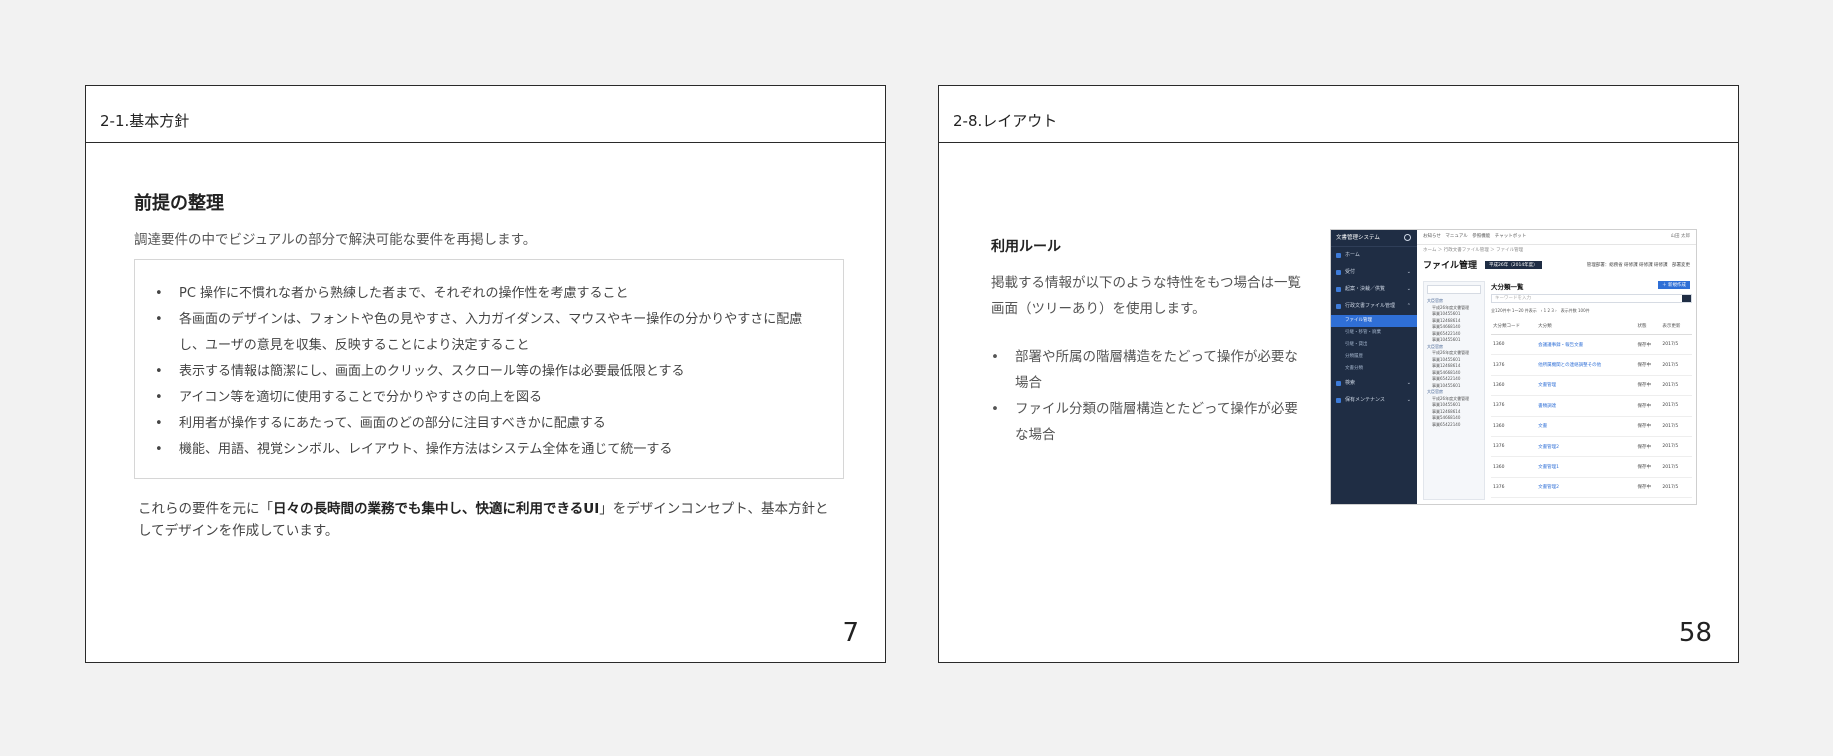 This screenshot has height=756, width=1833. What do you see at coordinates (1686, 298) in the screenshot?
I see `search-icon` at bounding box center [1686, 298].